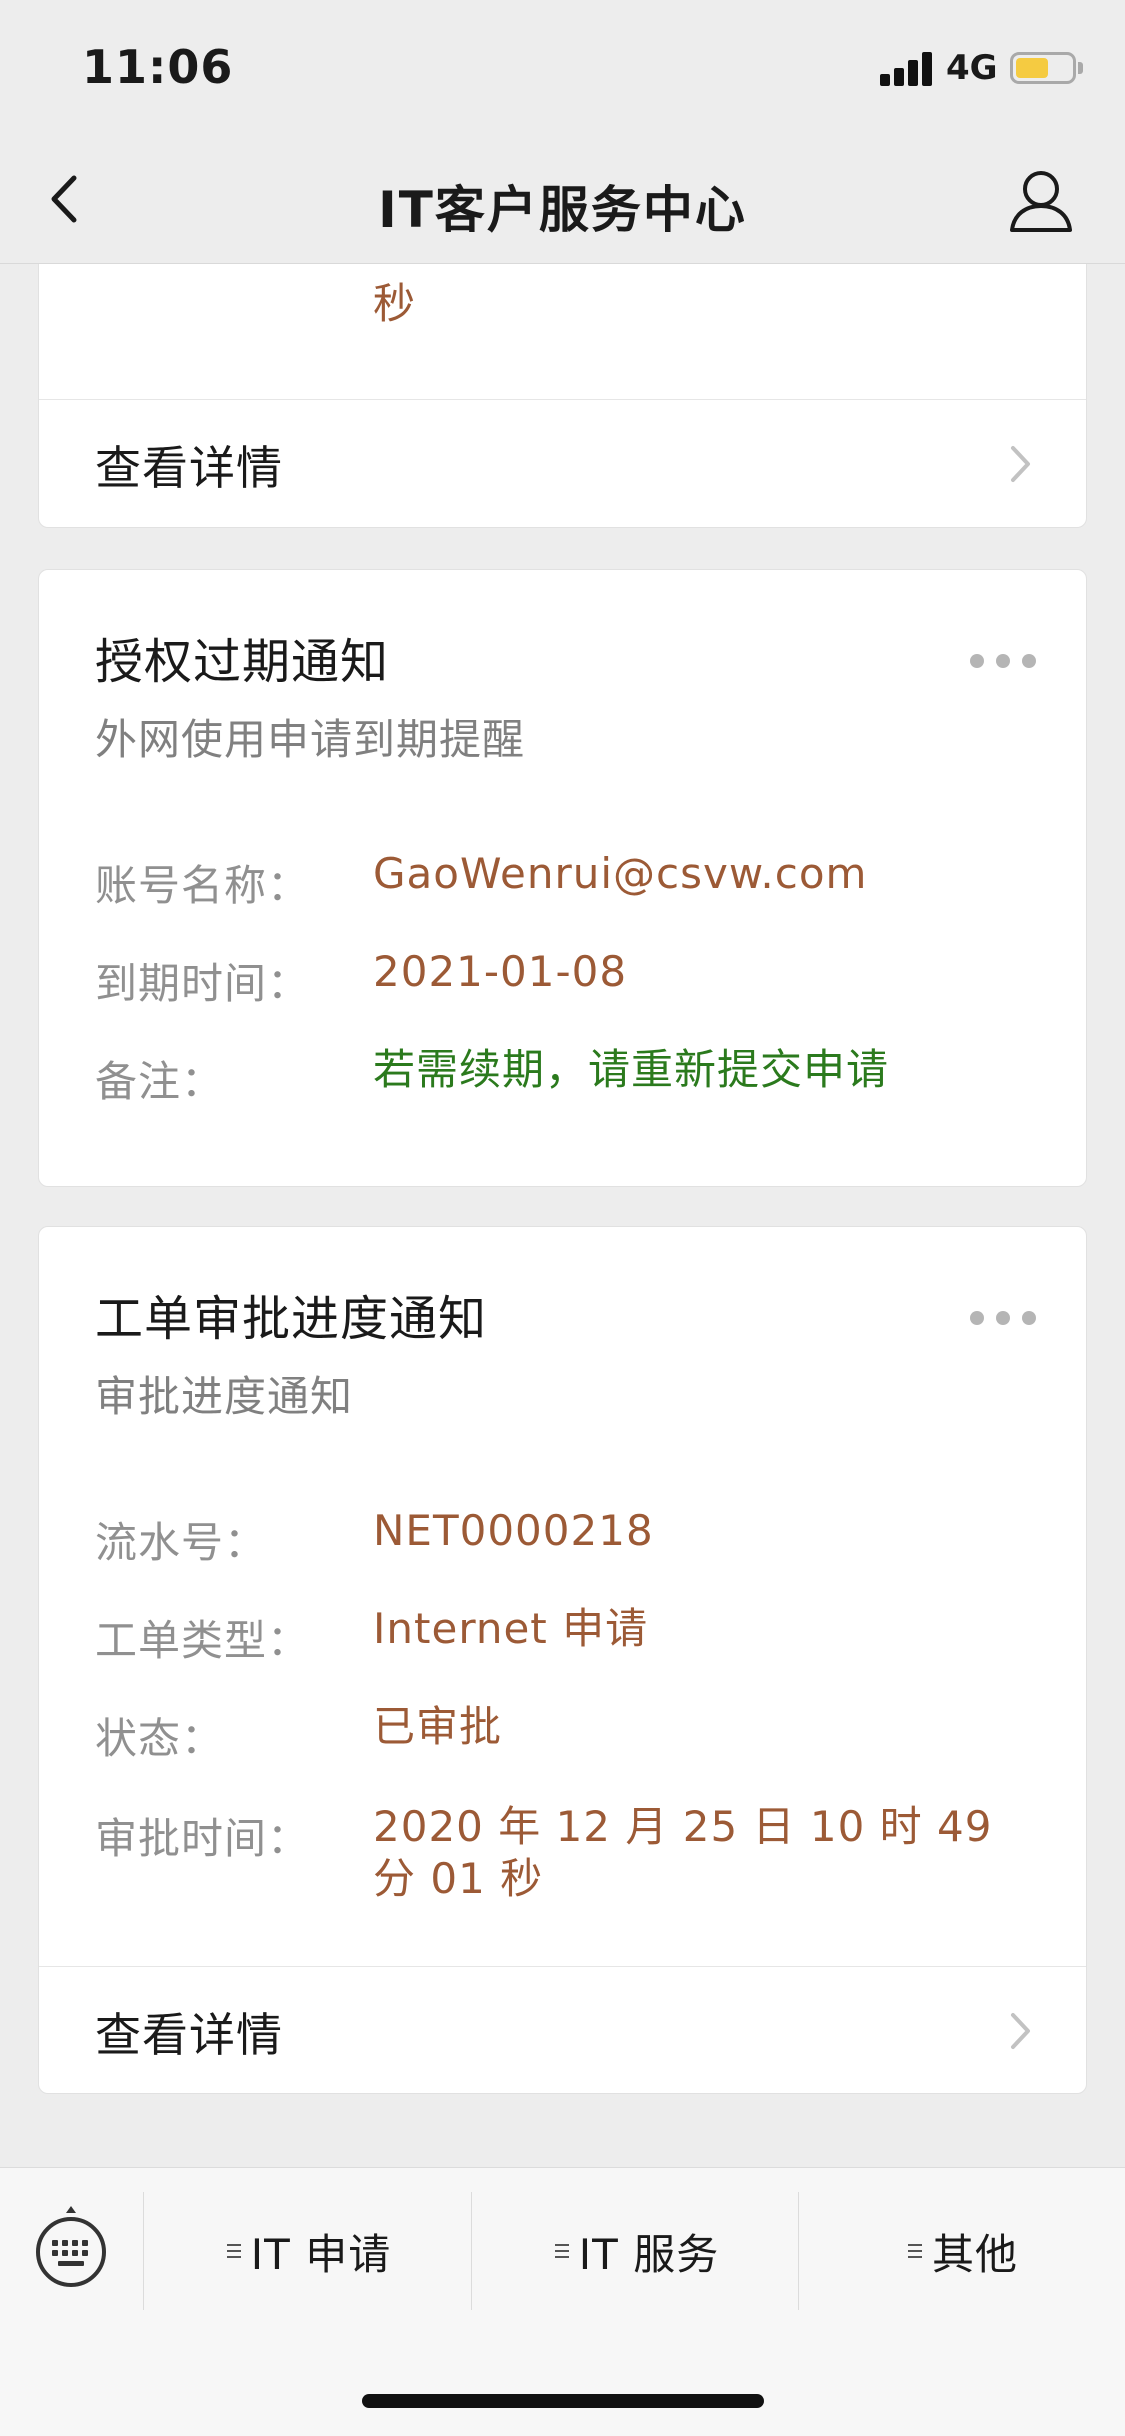 The height and width of the screenshot is (2436, 1125). Describe the element at coordinates (562, 210) in the screenshot. I see `page-title: IT客户服务中心` at that location.